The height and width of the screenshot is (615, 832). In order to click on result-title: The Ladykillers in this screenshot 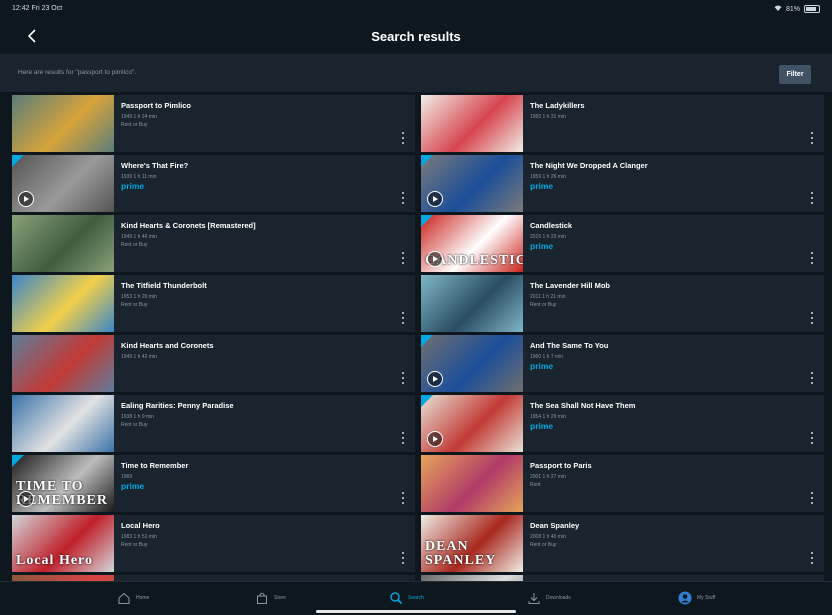, I will do `click(557, 105)`.